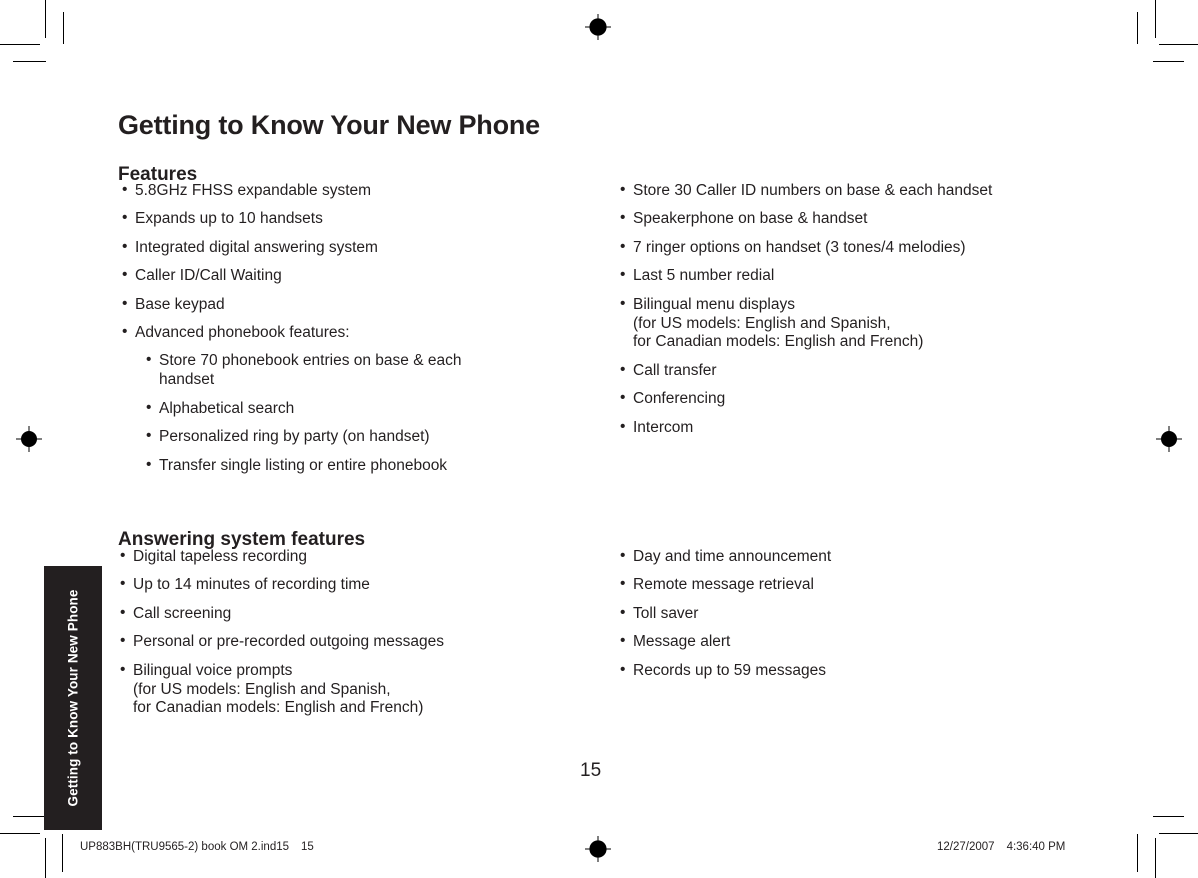 The image size is (1198, 878). What do you see at coordinates (256, 247) in the screenshot?
I see `list-item-line: Integrated digital answering system` at bounding box center [256, 247].